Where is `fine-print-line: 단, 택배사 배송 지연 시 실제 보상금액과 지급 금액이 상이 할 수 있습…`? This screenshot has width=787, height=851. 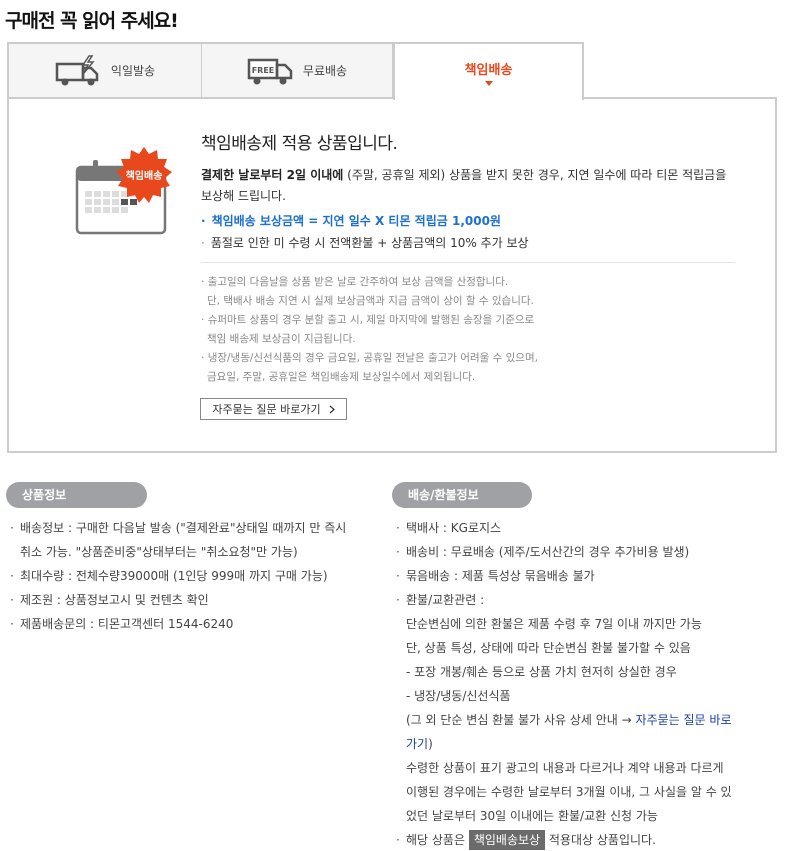 fine-print-line: 단, 택배사 배송 지연 시 실제 보상금액과 지급 금액이 상이 할 수 있습… is located at coordinates (370, 301).